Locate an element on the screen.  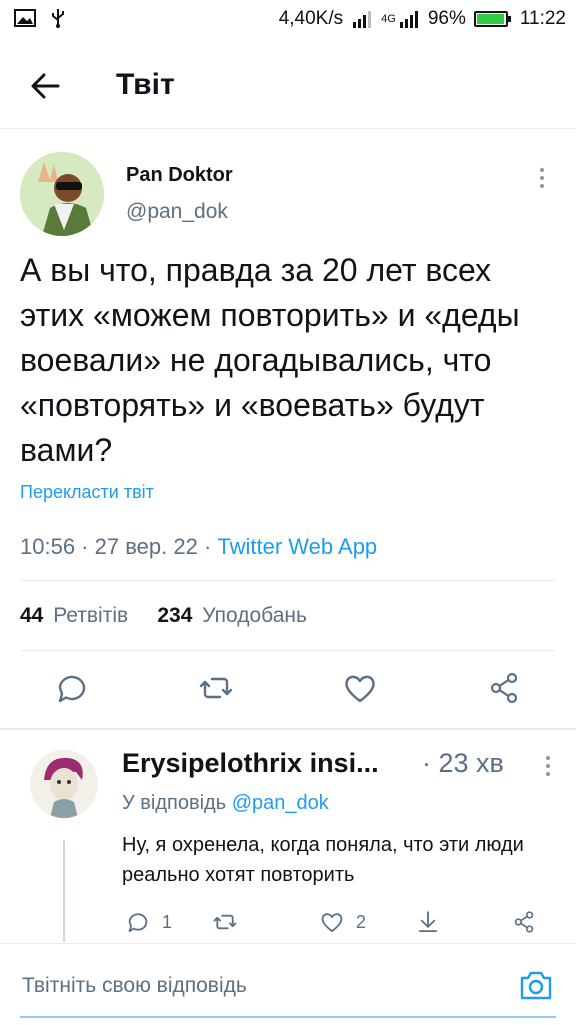
app-bar: Твіт is located at coordinates (288, 84).